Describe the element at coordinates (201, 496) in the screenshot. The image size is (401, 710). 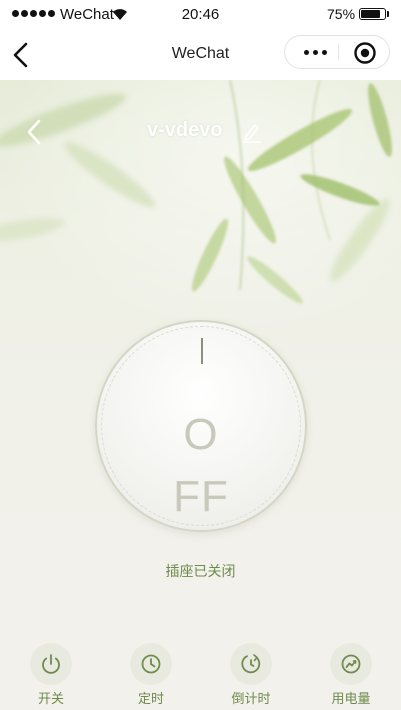
I see `power-state-line-2: FF` at that location.